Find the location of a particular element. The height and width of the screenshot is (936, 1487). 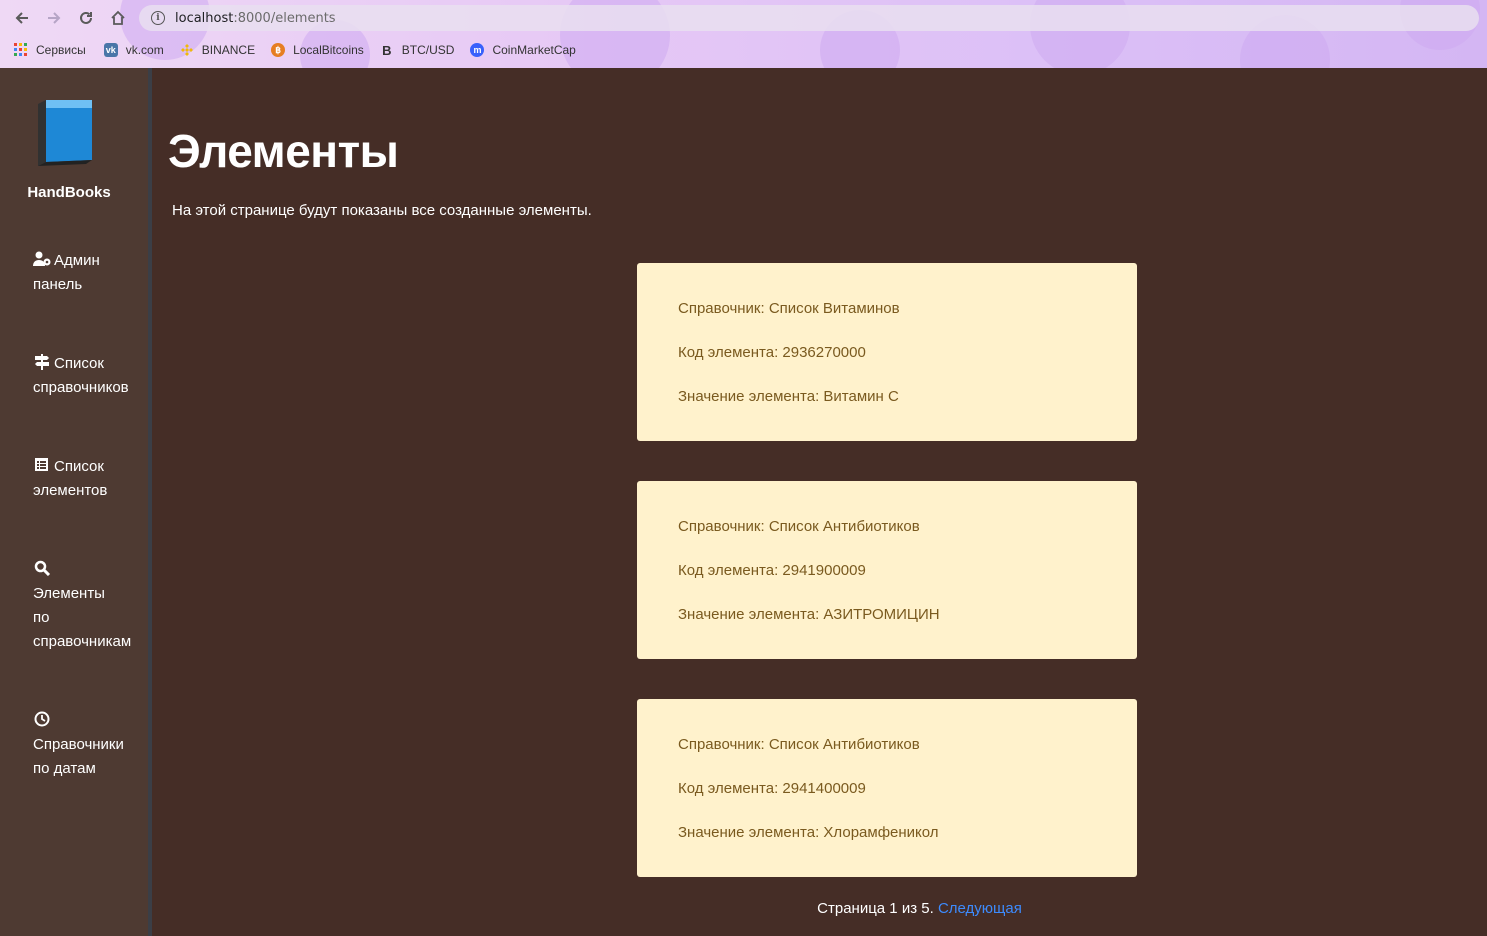

bookmark-services: Сервисы is located at coordinates (50, 50).